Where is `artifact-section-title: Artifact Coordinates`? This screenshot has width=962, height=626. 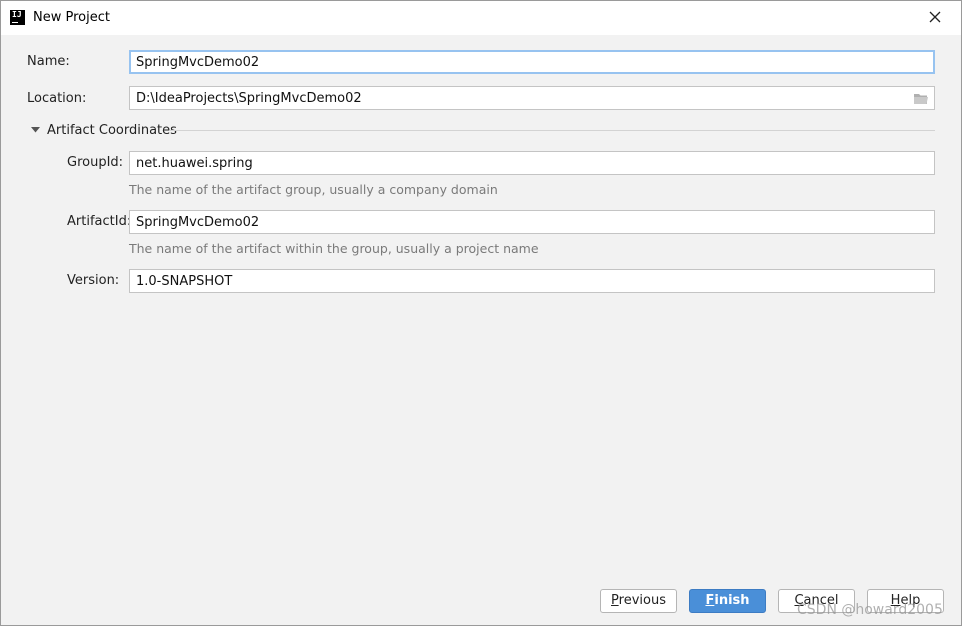
artifact-section-title: Artifact Coordinates is located at coordinates (112, 130).